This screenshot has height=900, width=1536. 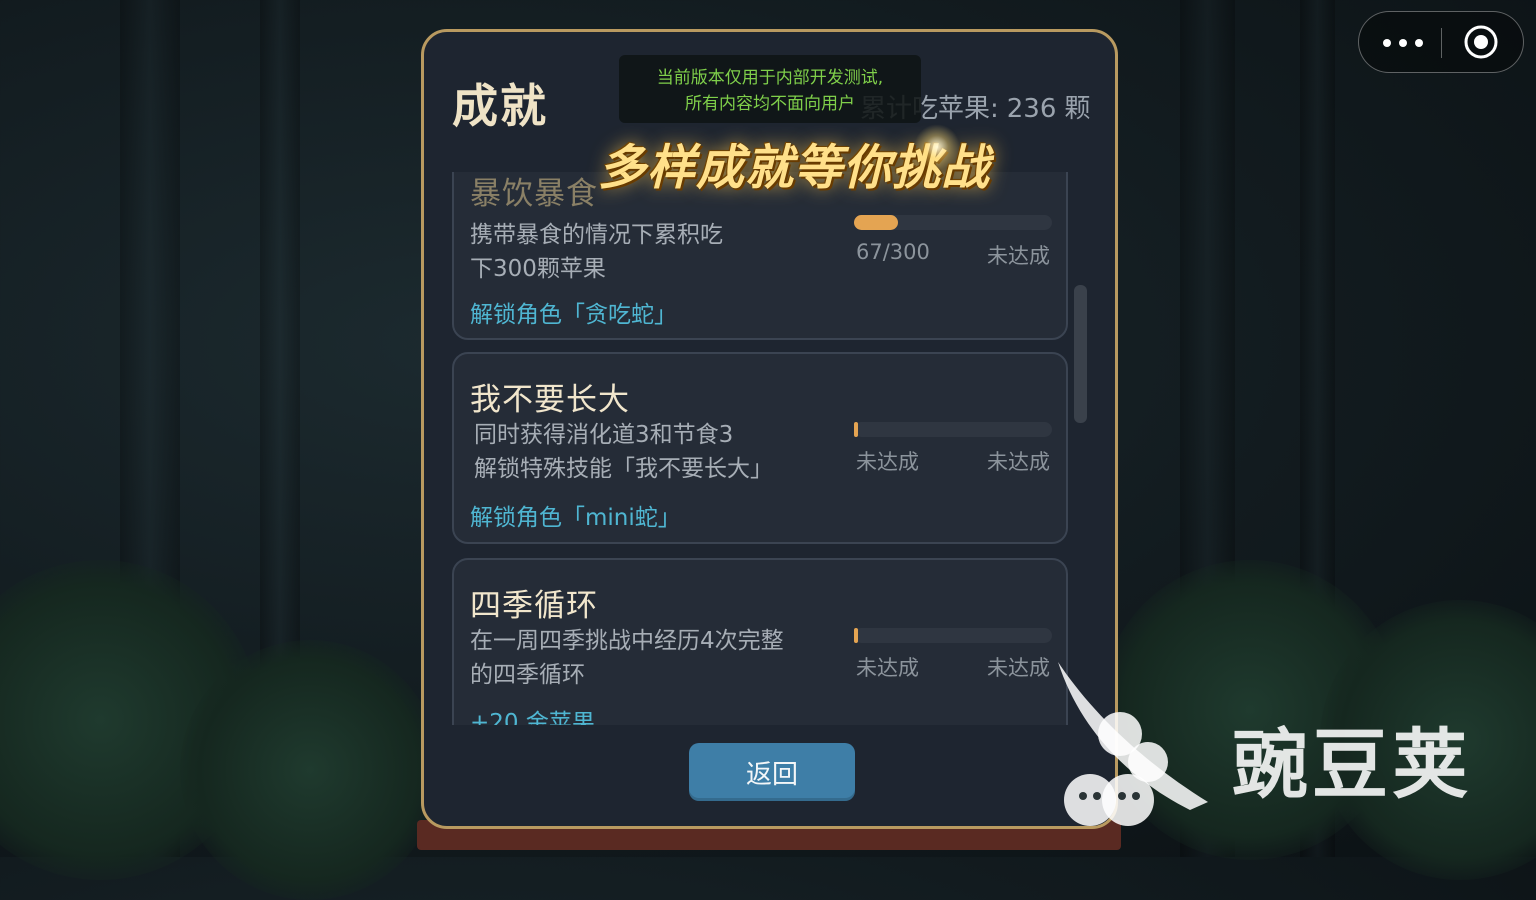 I want to click on achievement-name: 我不要长大, so click(x=550, y=400).